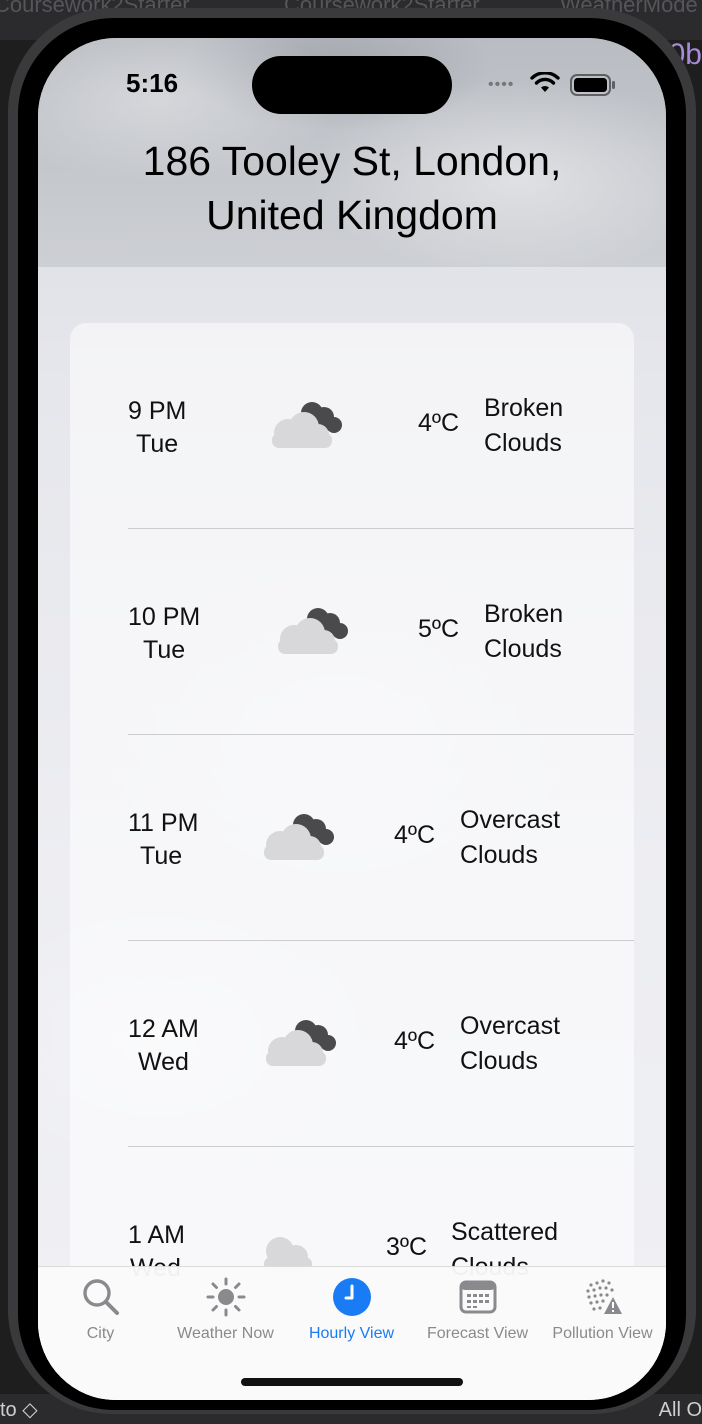 The width and height of the screenshot is (702, 1424). I want to click on xcode-bottom-left: to ◇, so click(19, 1409).